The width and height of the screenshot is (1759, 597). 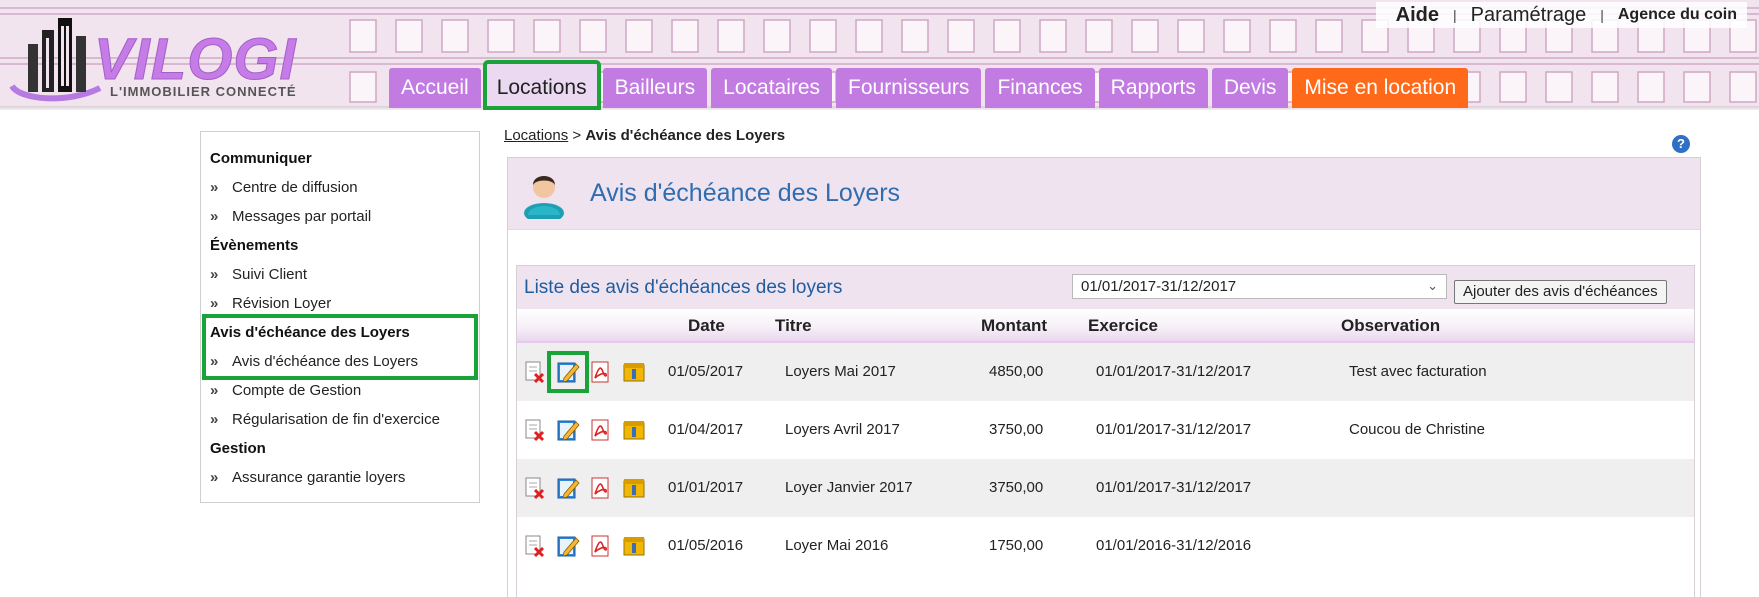 What do you see at coordinates (1390, 326) in the screenshot?
I see `column-header-observation: Observation` at bounding box center [1390, 326].